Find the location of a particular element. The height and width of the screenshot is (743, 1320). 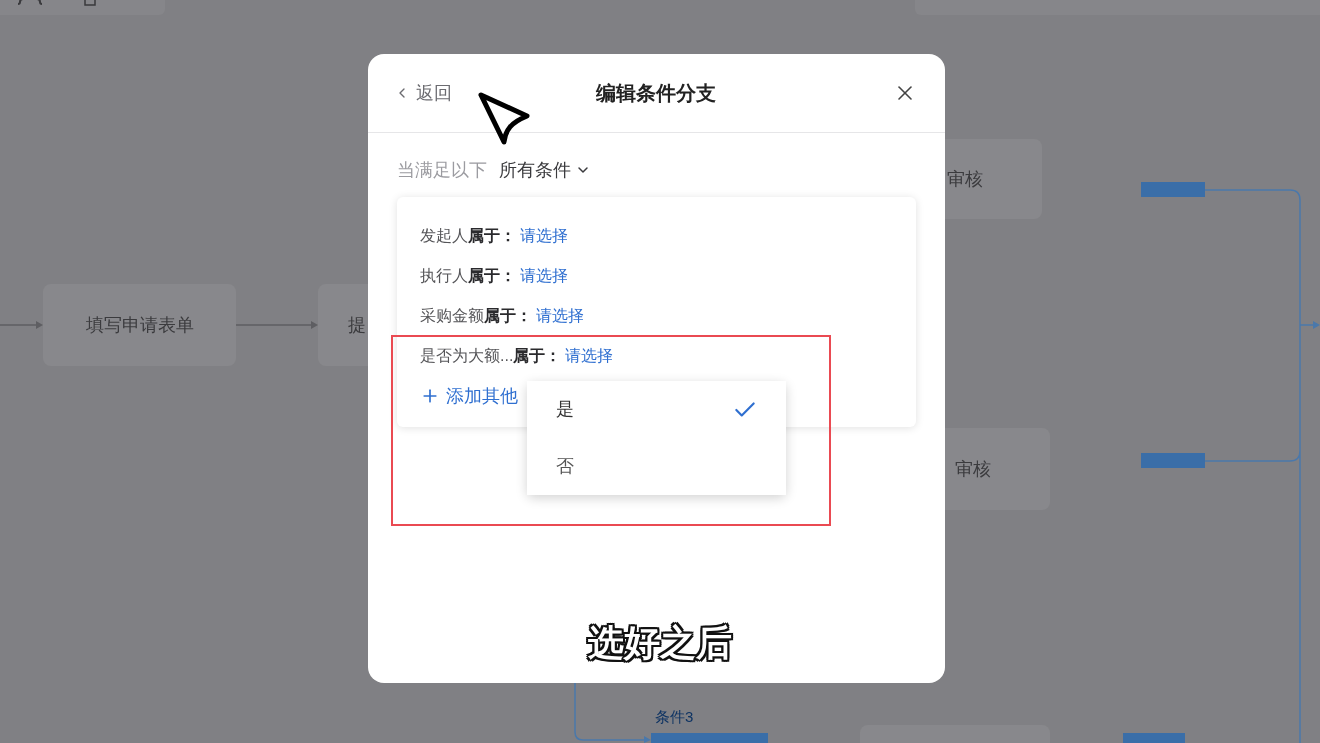

condition-field: 发起人 is located at coordinates (444, 236).